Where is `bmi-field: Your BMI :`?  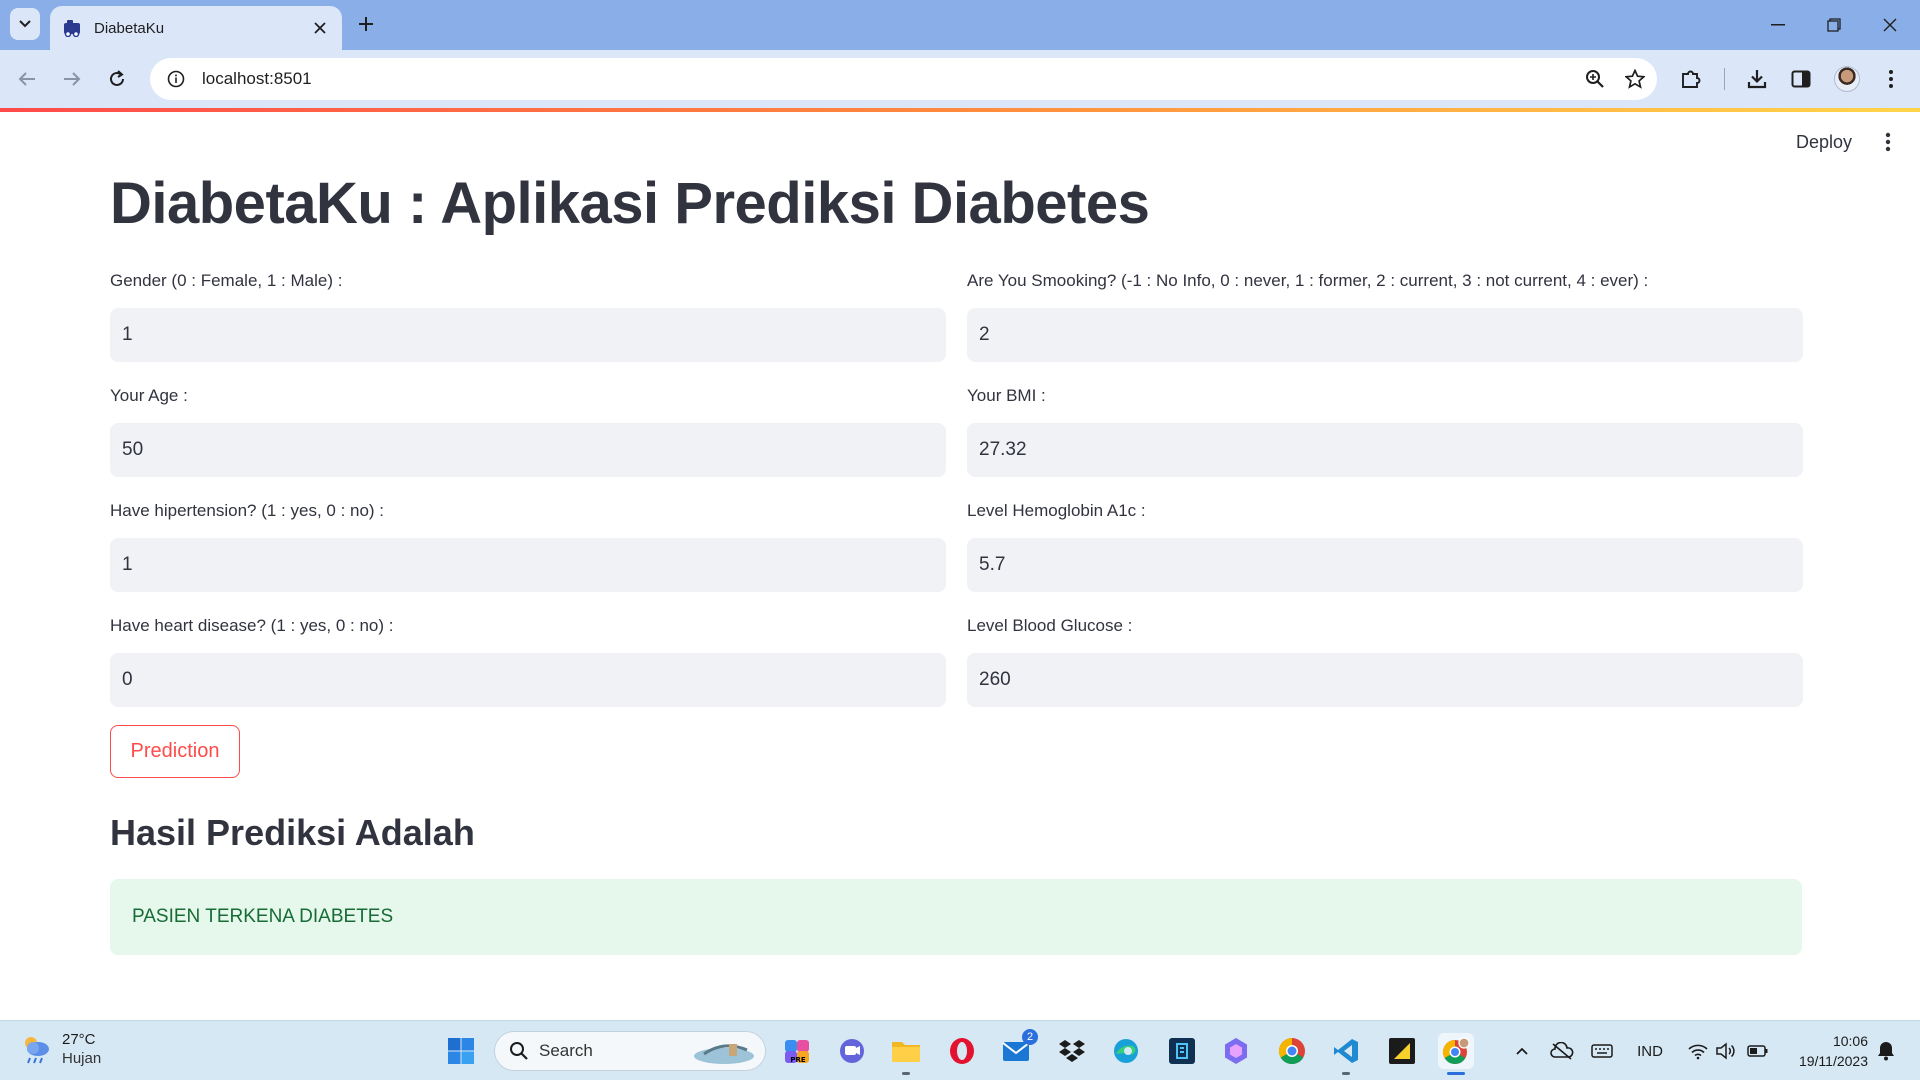 bmi-field: Your BMI : is located at coordinates (1385, 430).